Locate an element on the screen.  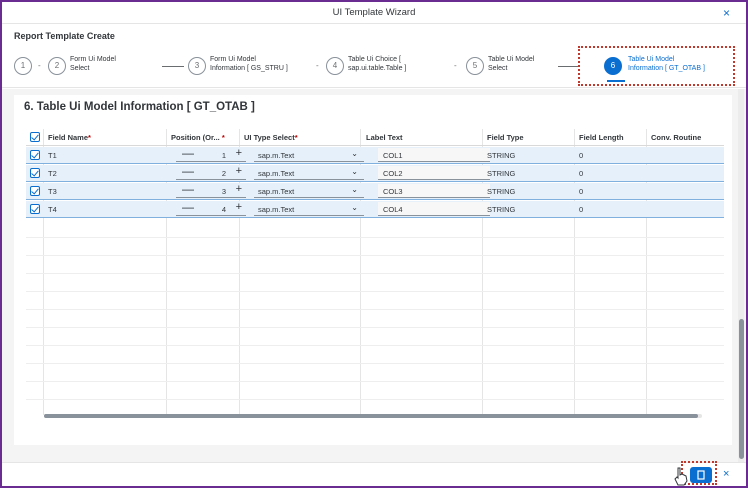
step-number: 2 is located at coordinates (57, 66).